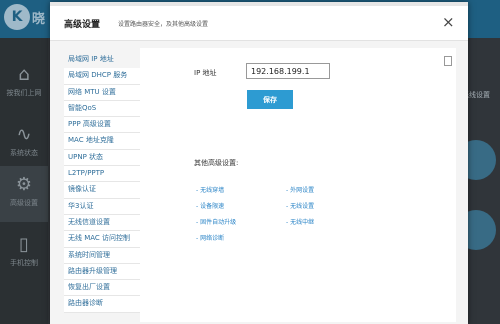 Image resolution: width=500 pixels, height=324 pixels. I want to click on menu-item-firmware-upgrade: 路由器升级管理, so click(102, 272).